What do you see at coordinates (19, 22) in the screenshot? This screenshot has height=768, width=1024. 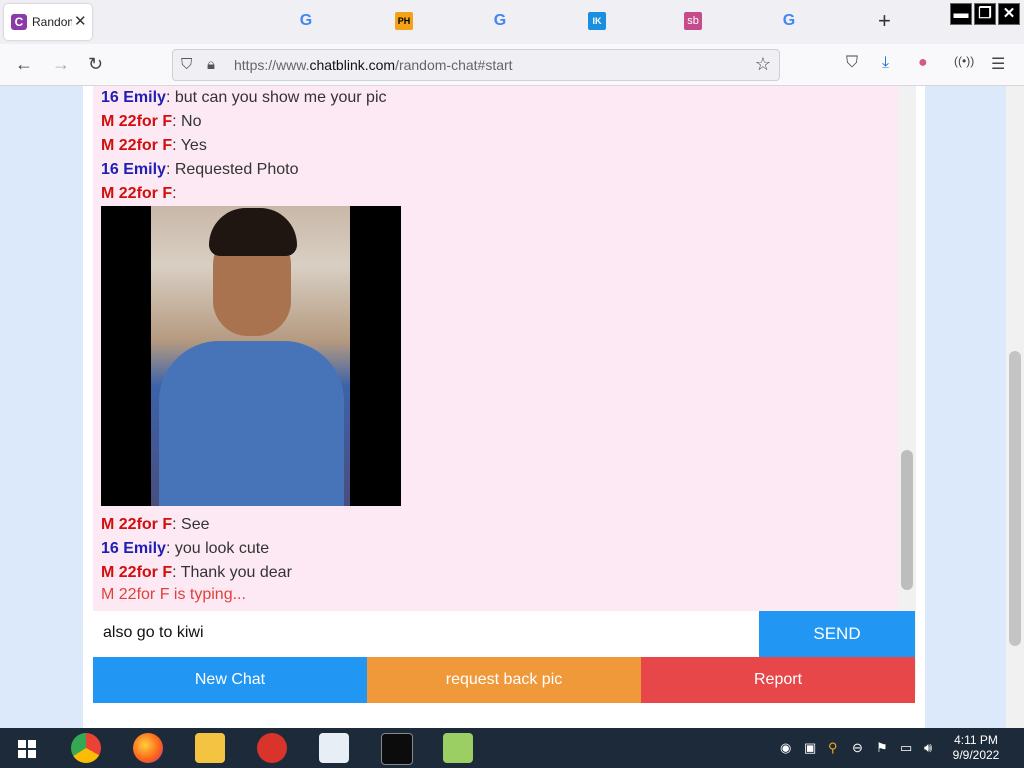 I see `chatblink-favicon-icon: C` at bounding box center [19, 22].